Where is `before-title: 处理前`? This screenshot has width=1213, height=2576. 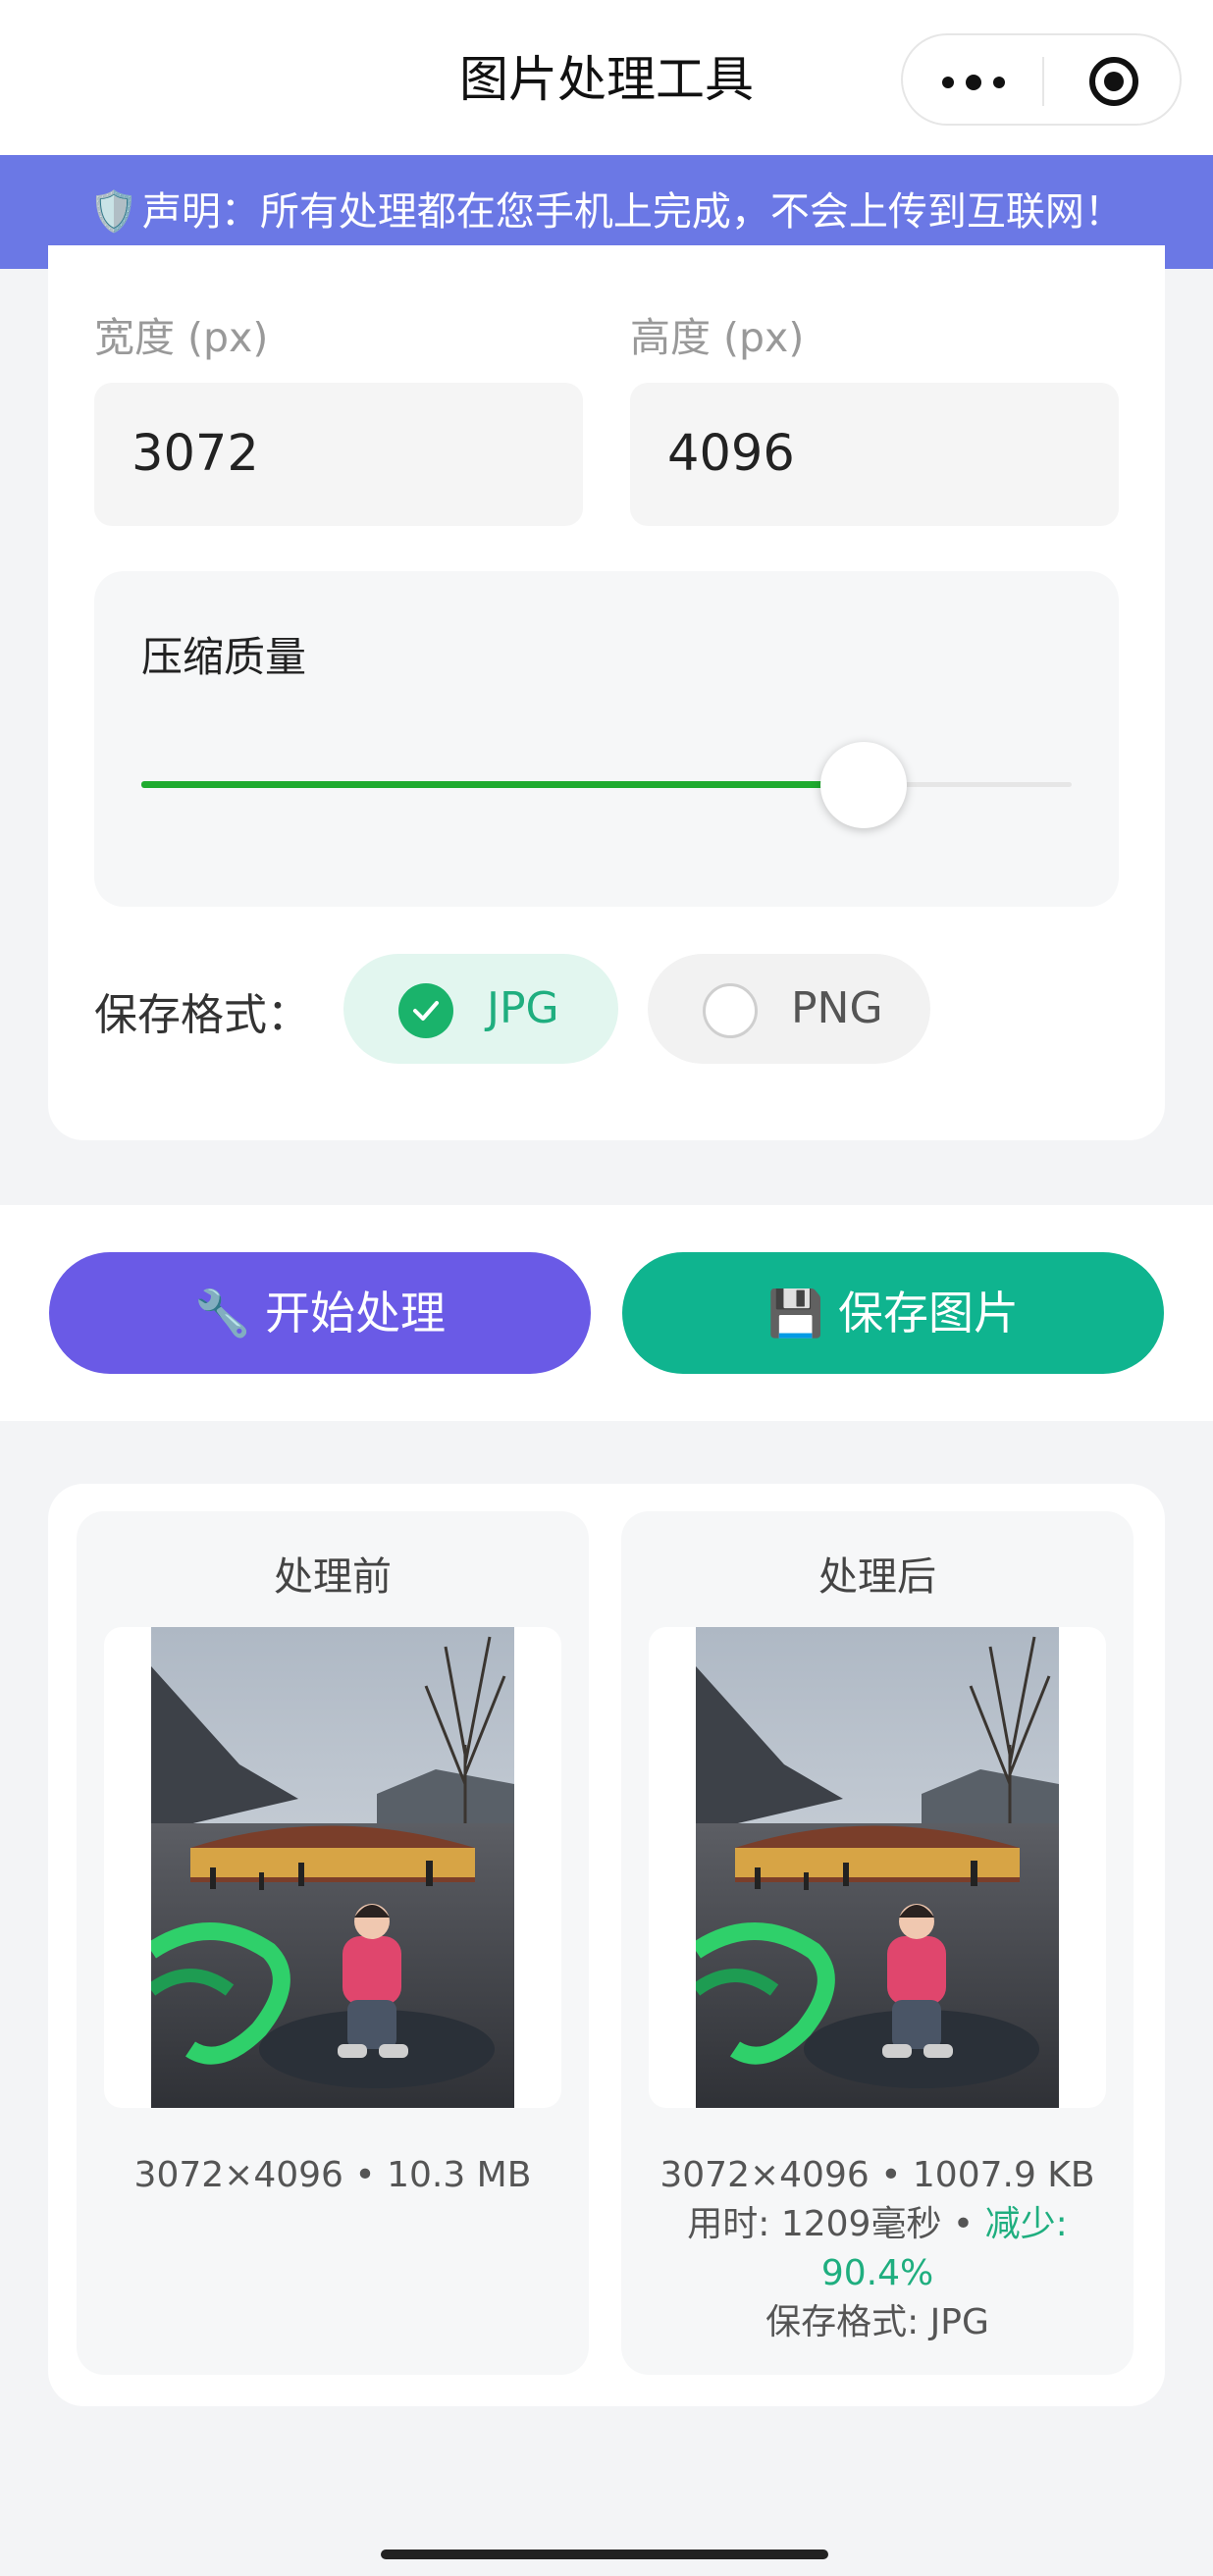 before-title: 处理前 is located at coordinates (333, 1577).